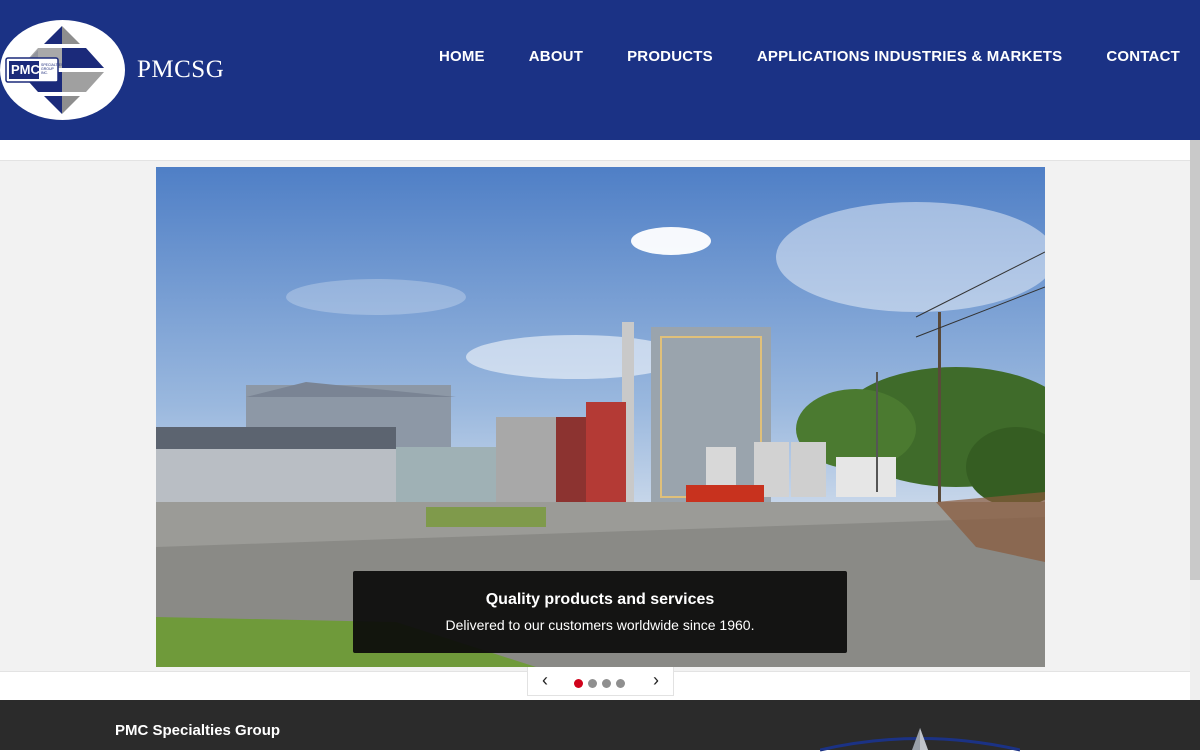 This screenshot has width=1200, height=752. Describe the element at coordinates (462, 56) in the screenshot. I see `nav-home: HOME` at that location.